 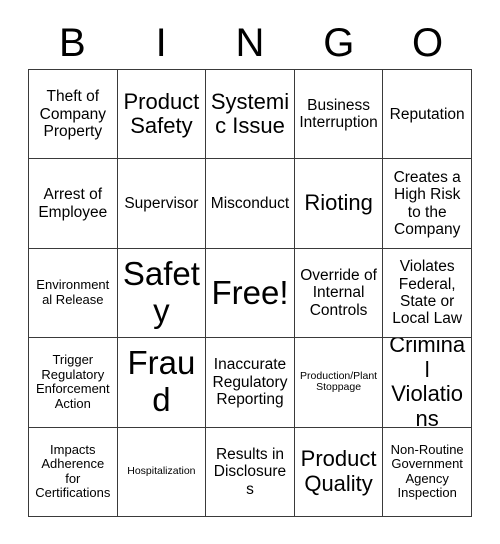 I want to click on bingo-cell: Arrest of Employee, so click(x=73, y=204).